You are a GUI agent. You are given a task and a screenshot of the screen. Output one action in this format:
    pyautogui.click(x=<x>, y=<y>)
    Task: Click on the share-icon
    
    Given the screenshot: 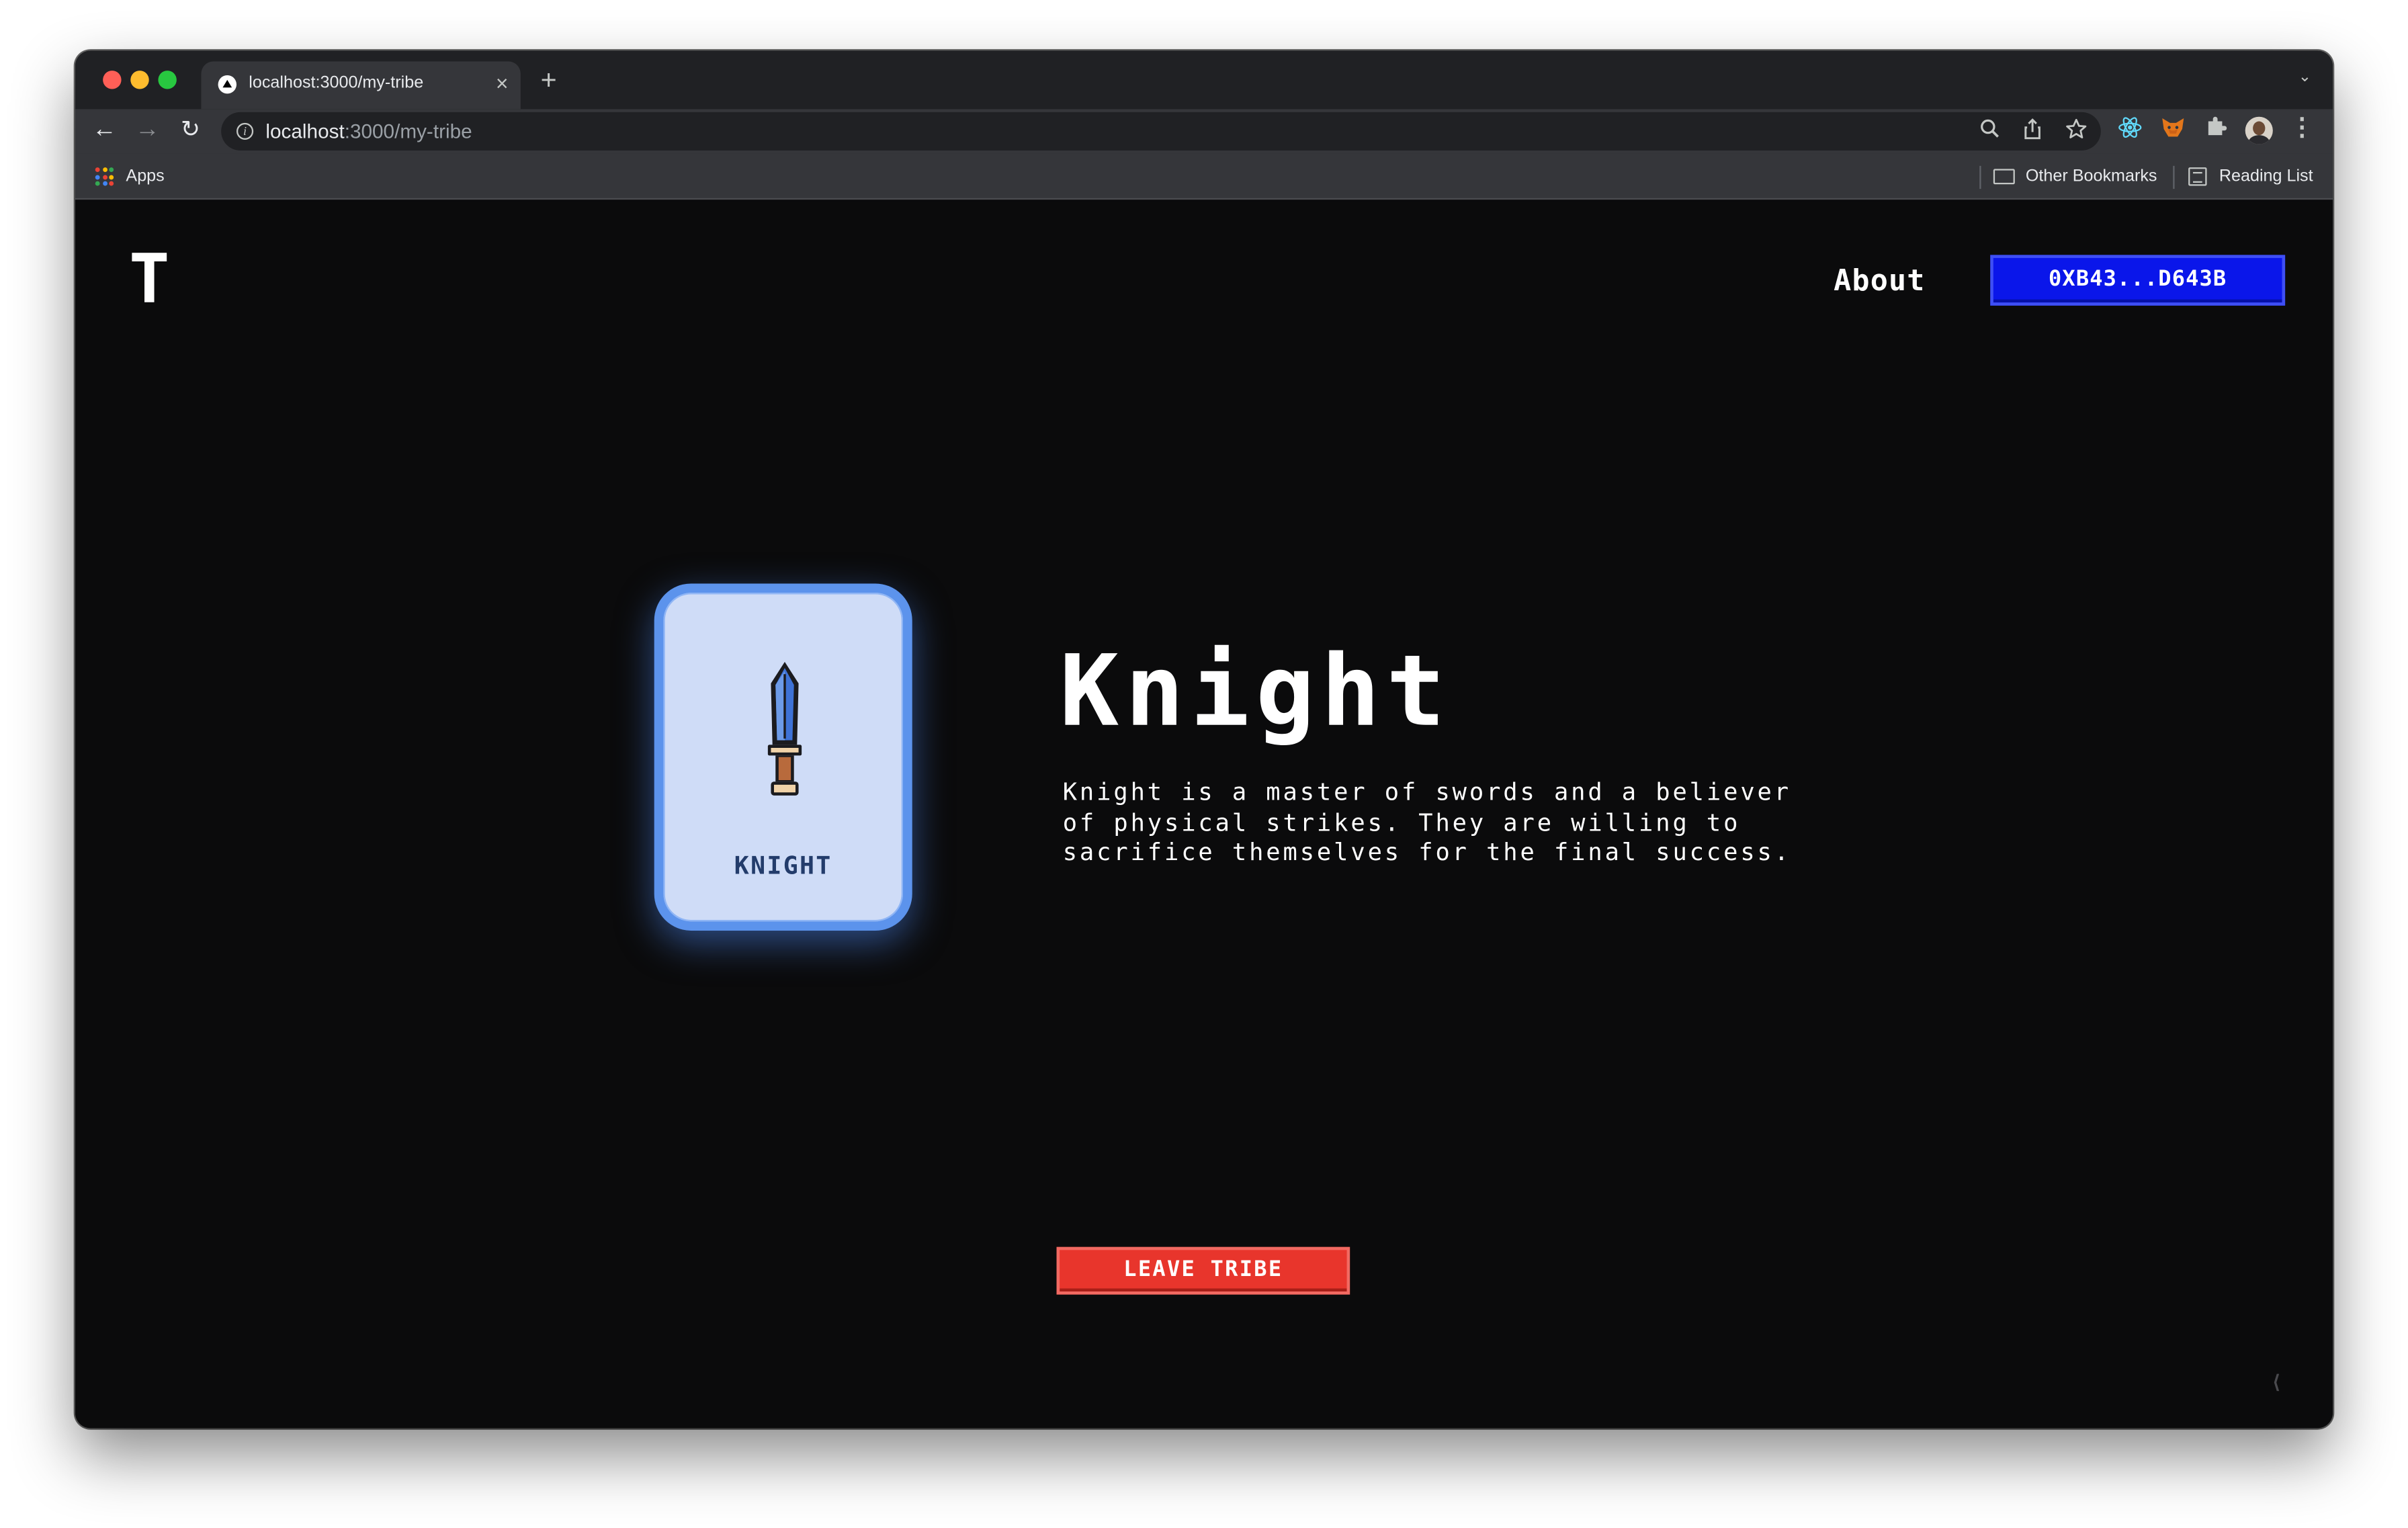 What is the action you would take?
    pyautogui.click(x=2033, y=131)
    